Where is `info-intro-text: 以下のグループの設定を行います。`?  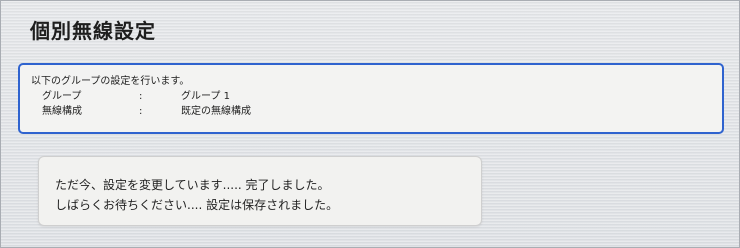 info-intro-text: 以下のグループの設定を行います。 is located at coordinates (110, 81).